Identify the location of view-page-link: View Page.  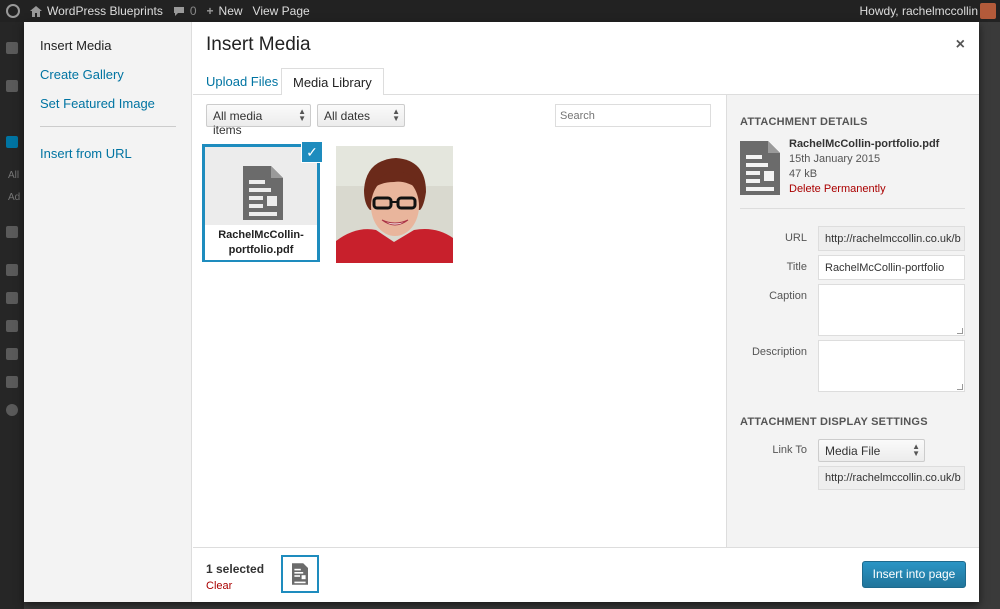
(281, 11).